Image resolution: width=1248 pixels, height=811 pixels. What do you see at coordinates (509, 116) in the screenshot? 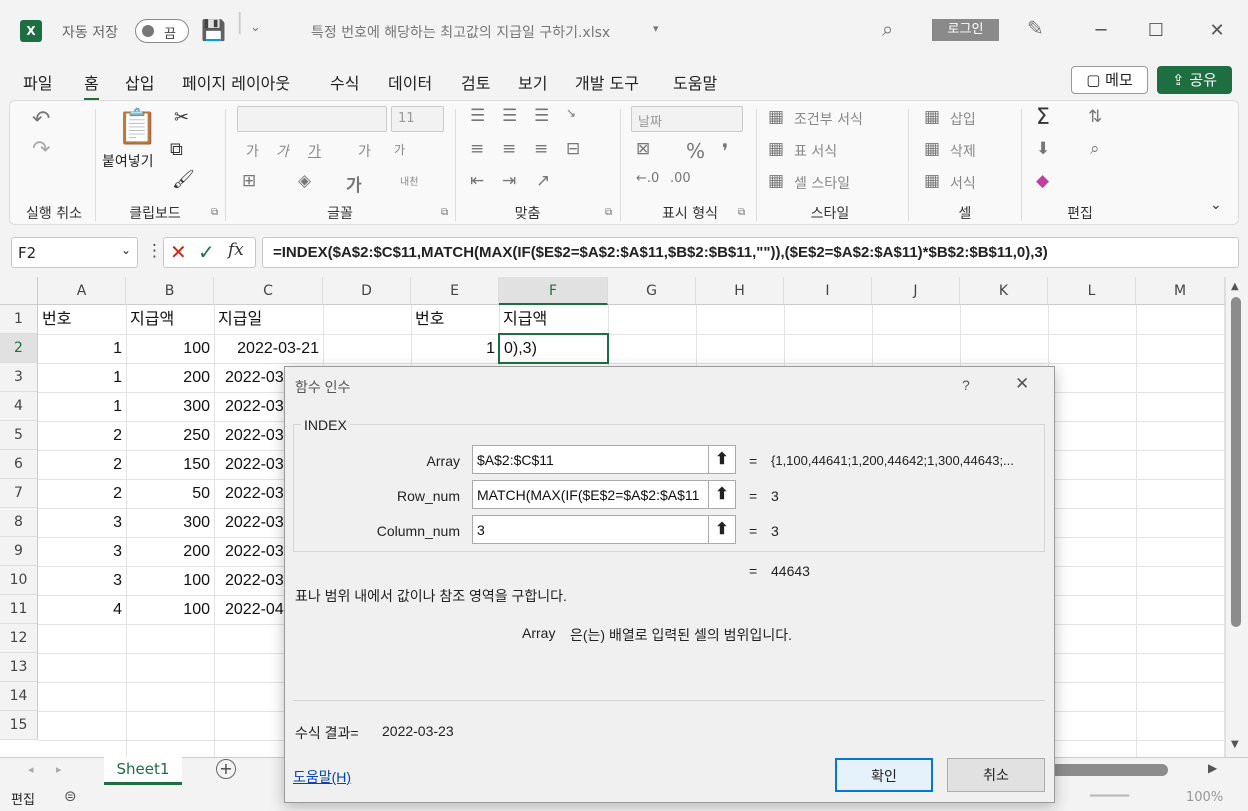
I see `align-middle-icon: ☰` at bounding box center [509, 116].